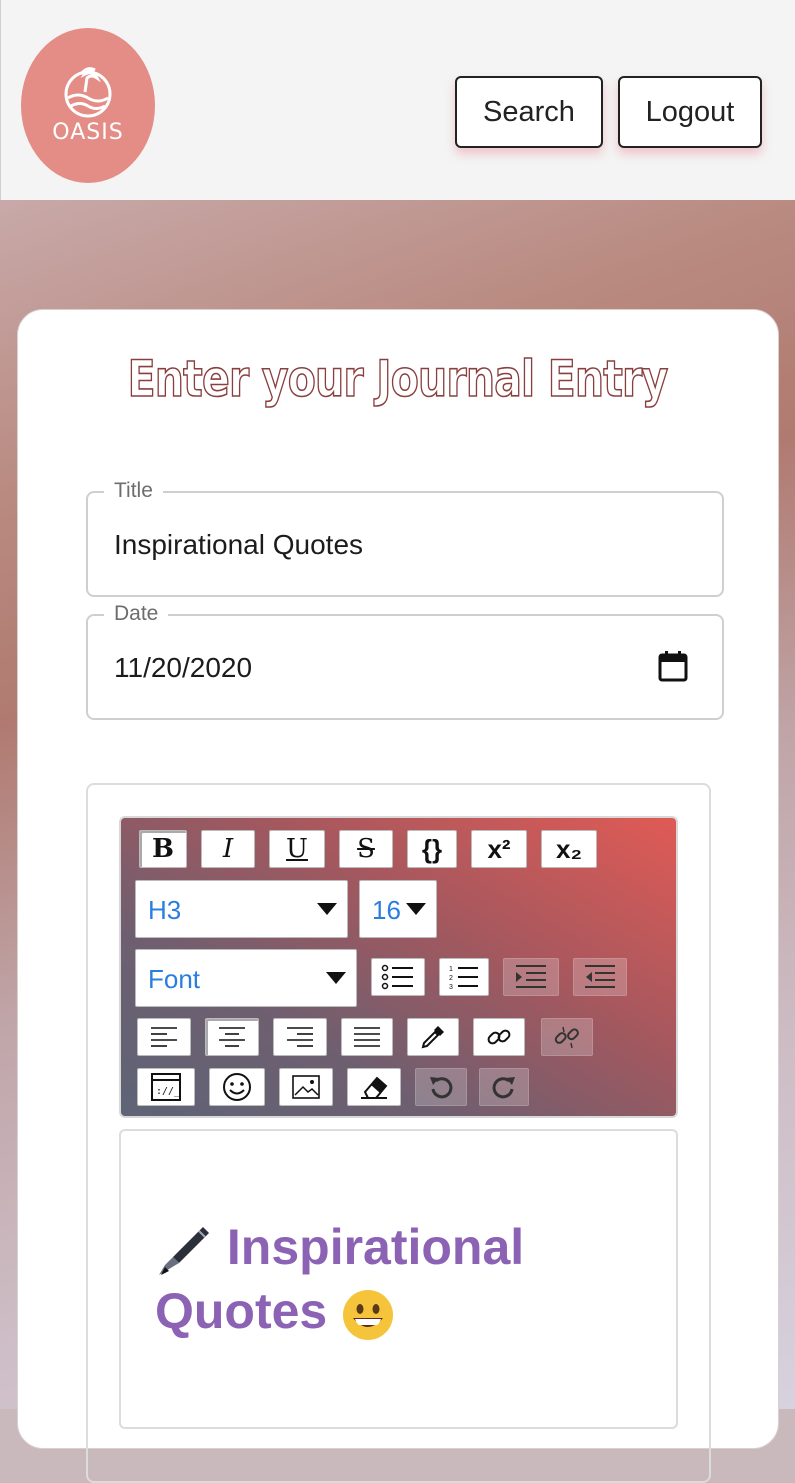 Image resolution: width=795 pixels, height=1483 pixels. I want to click on svg-text: 3, so click(451, 987).